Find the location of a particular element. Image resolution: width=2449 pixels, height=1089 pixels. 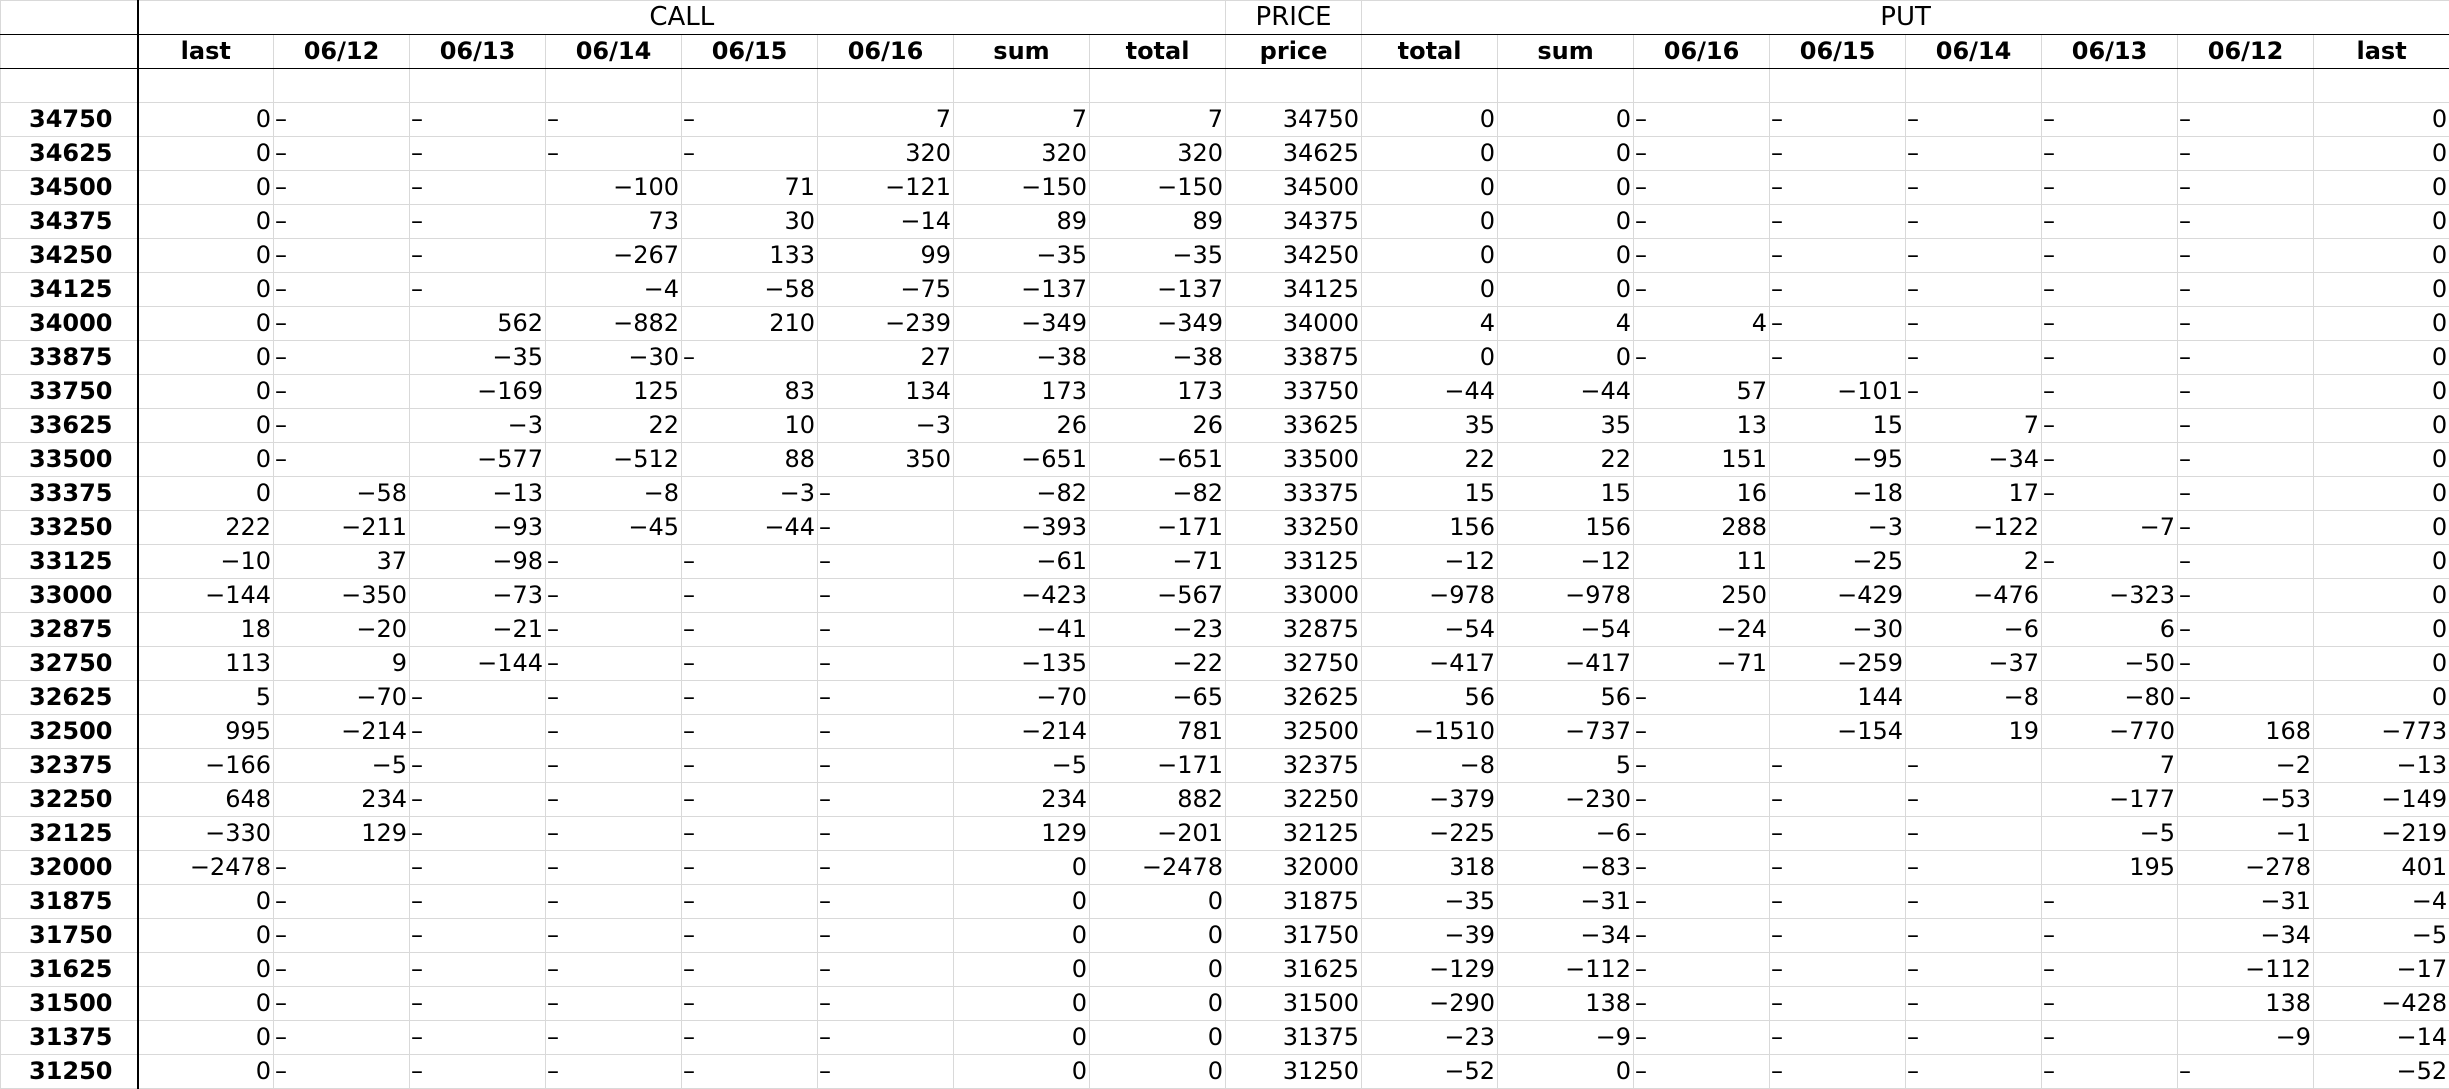

grid-cell: −1 is located at coordinates (2246, 833).